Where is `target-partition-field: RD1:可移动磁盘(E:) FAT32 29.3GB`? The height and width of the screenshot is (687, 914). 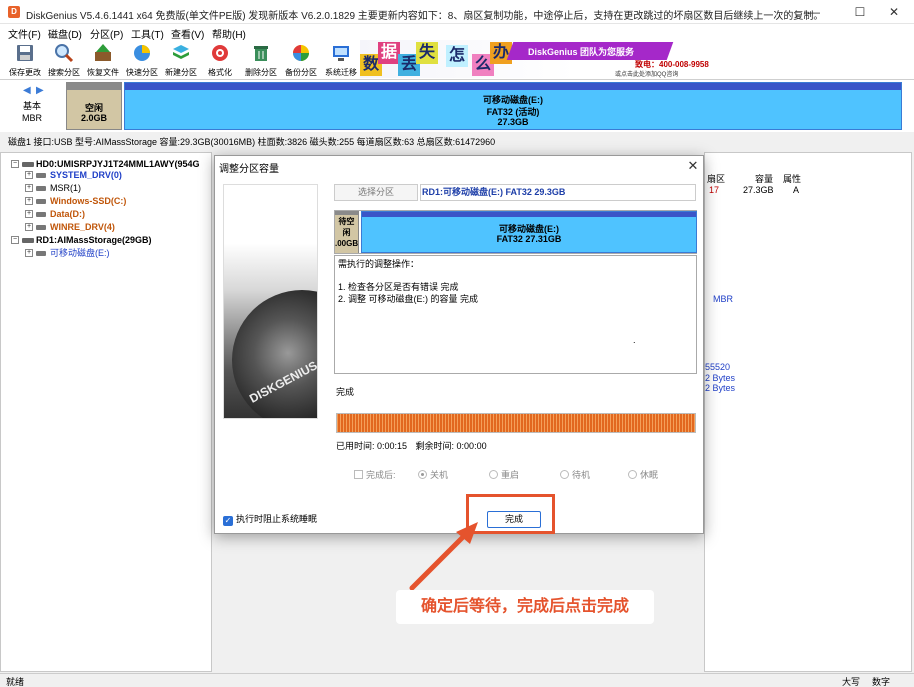 target-partition-field: RD1:可移动磁盘(E:) FAT32 29.3GB is located at coordinates (558, 192).